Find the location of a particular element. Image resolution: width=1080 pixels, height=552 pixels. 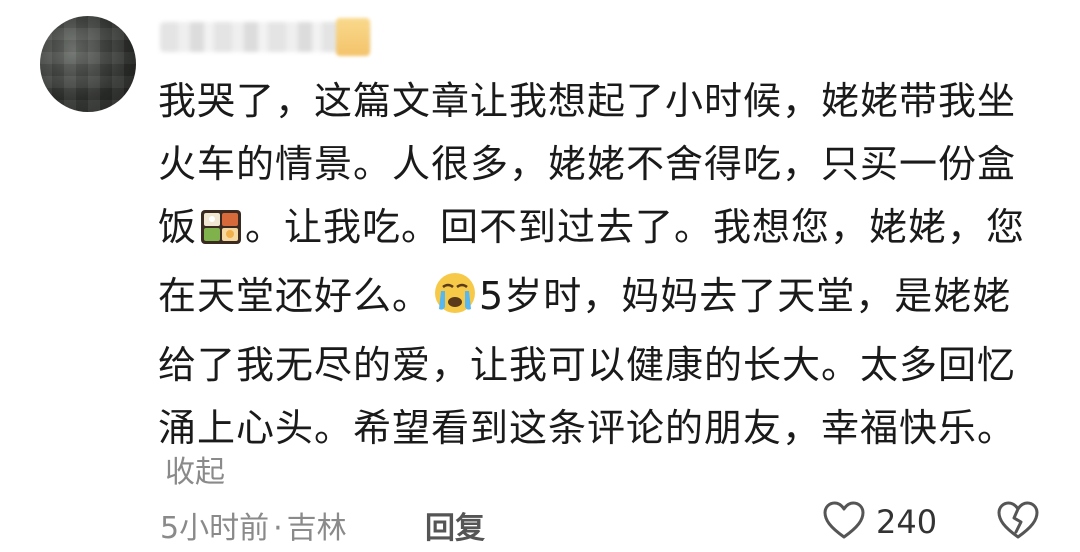

comment-line-3: 饭 。让我吃。回不到过去了。我想您，姥姥，您 is located at coordinates (608, 230).